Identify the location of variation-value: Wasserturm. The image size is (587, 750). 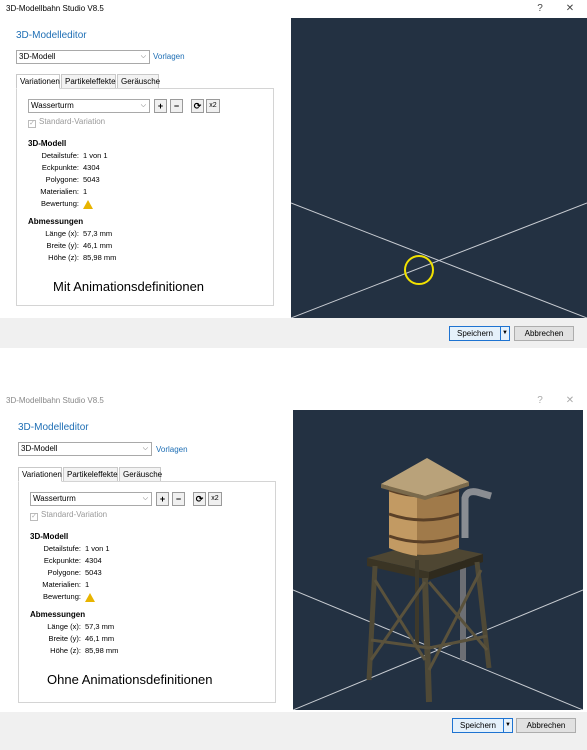
(52, 105).